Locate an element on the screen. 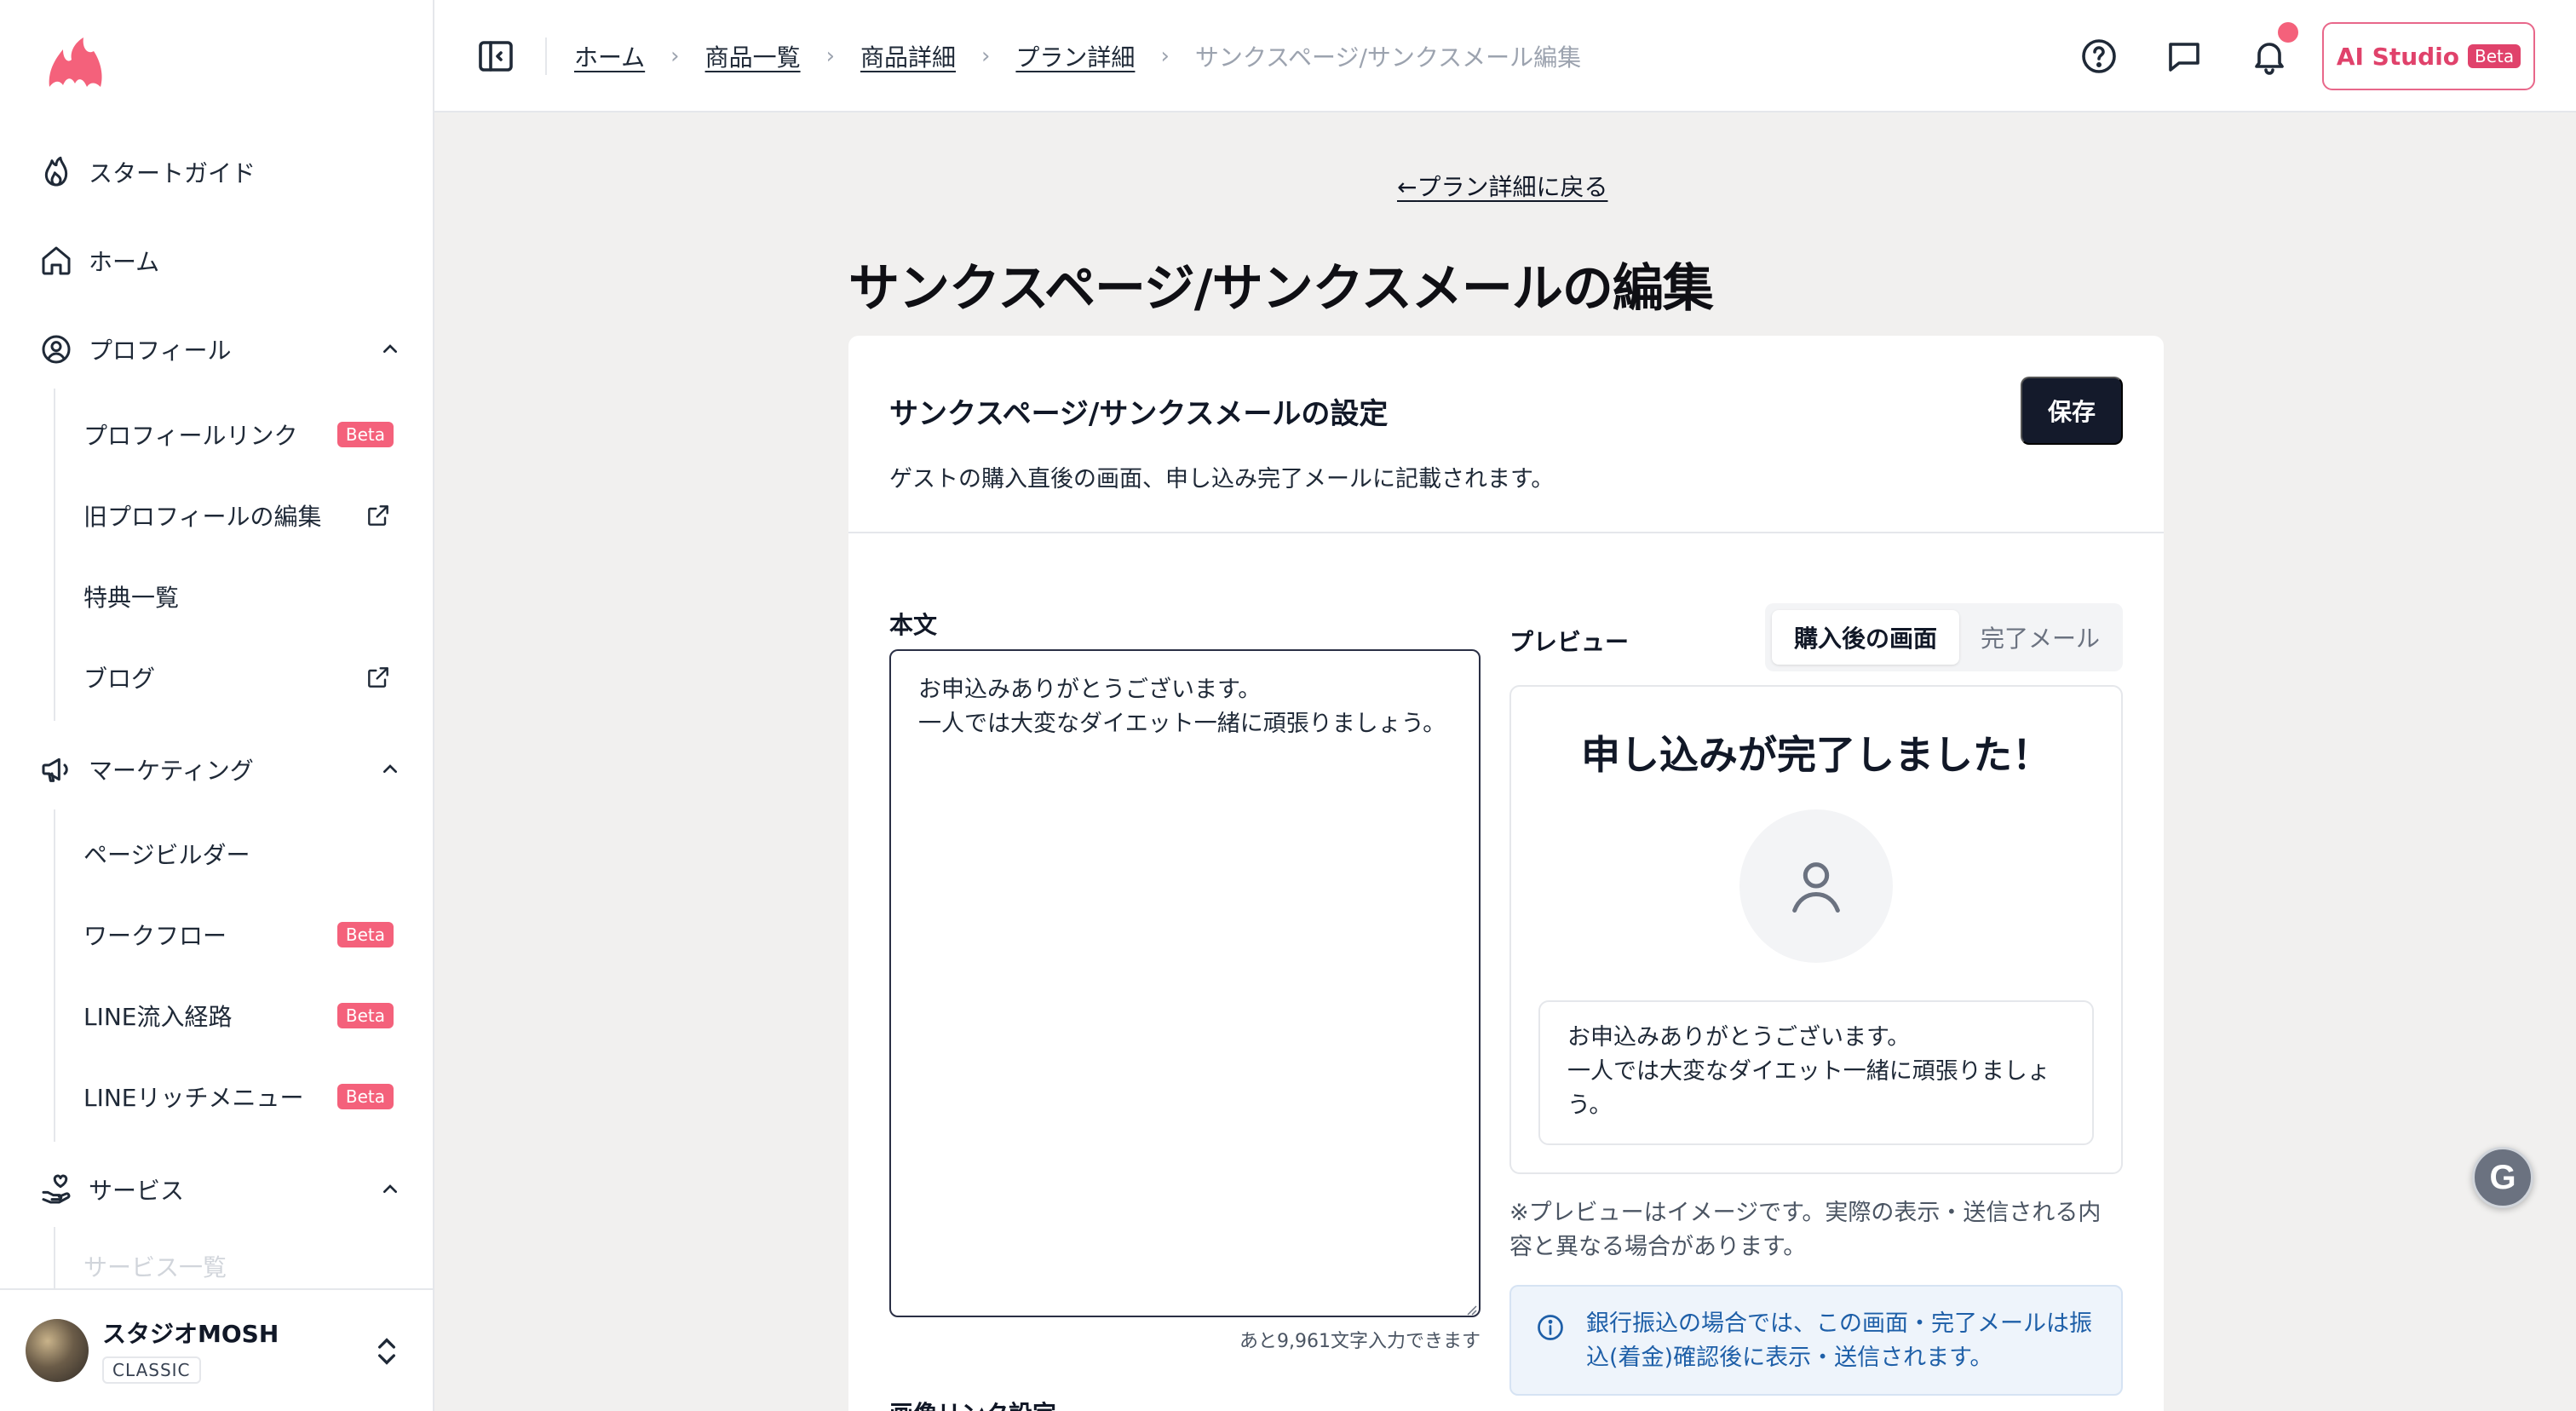 The width and height of the screenshot is (2576, 1411). body-textarea: お申込みありがとうございます。 一人では大変なダイエット一緒に頑張りましょう。 is located at coordinates (1185, 983).